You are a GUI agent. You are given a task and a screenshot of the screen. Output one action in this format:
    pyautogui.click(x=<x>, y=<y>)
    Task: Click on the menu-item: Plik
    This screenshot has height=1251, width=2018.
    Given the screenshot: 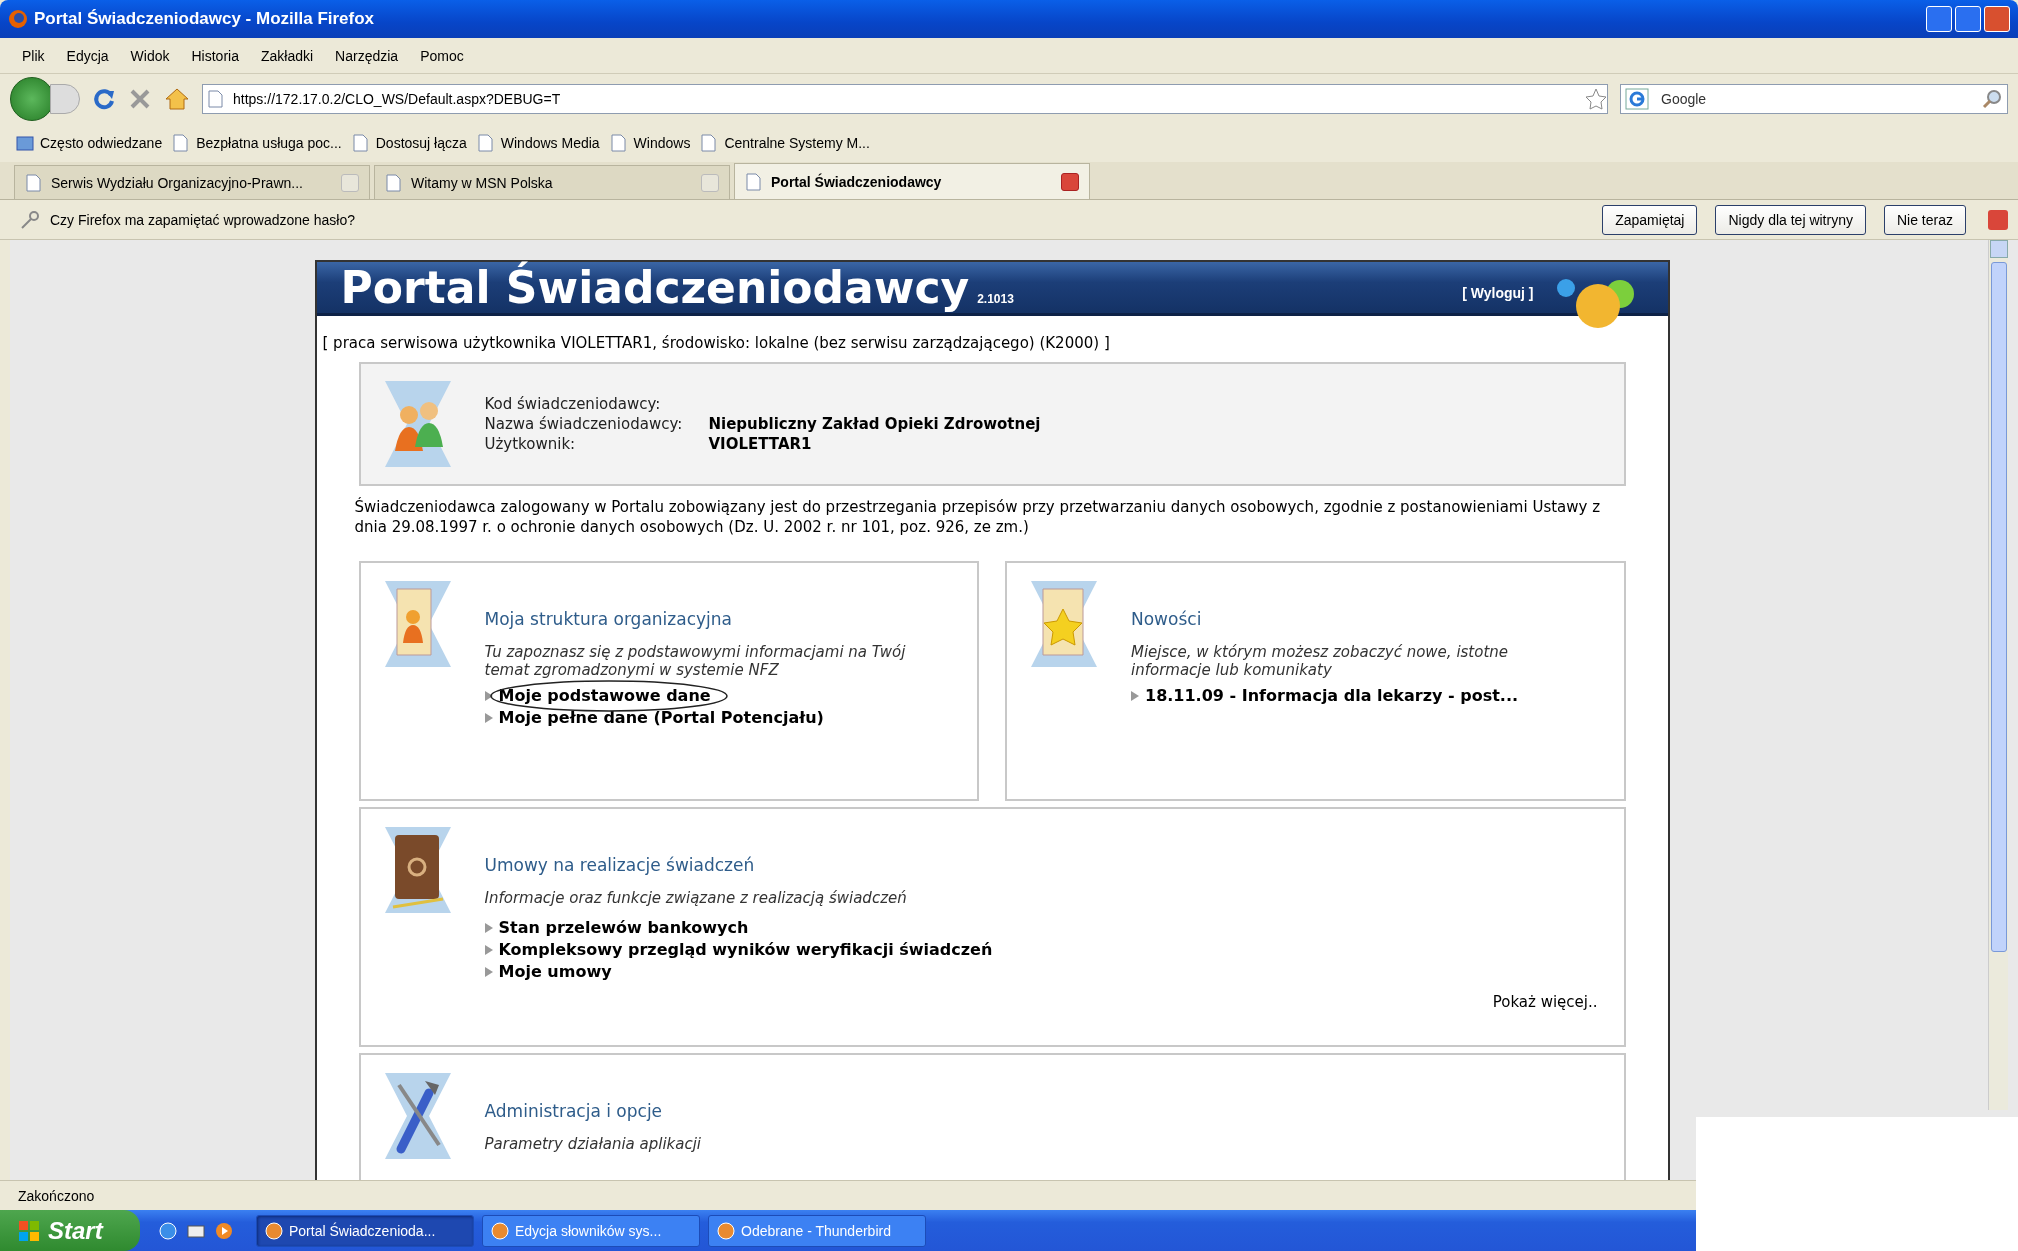 What is the action you would take?
    pyautogui.click(x=33, y=55)
    